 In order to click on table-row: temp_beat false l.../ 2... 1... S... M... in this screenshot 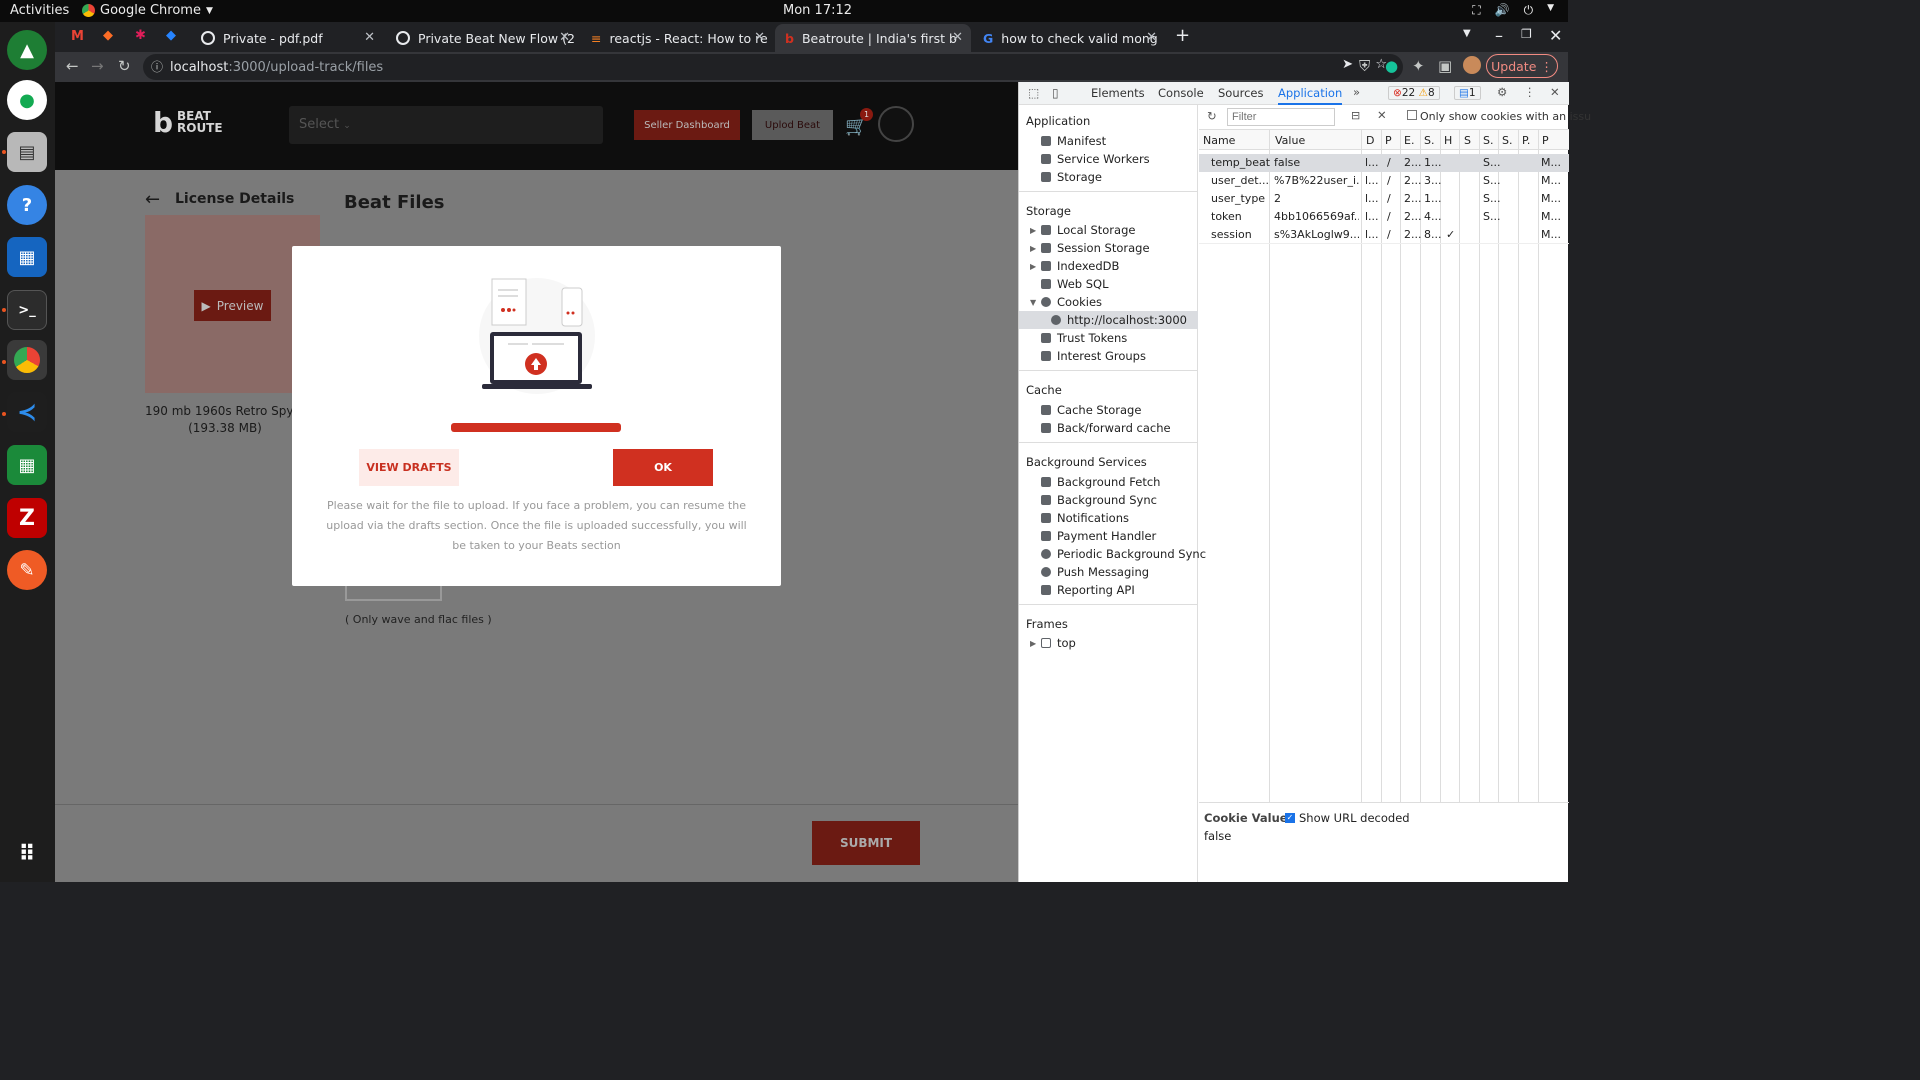, I will do `click(1384, 163)`.